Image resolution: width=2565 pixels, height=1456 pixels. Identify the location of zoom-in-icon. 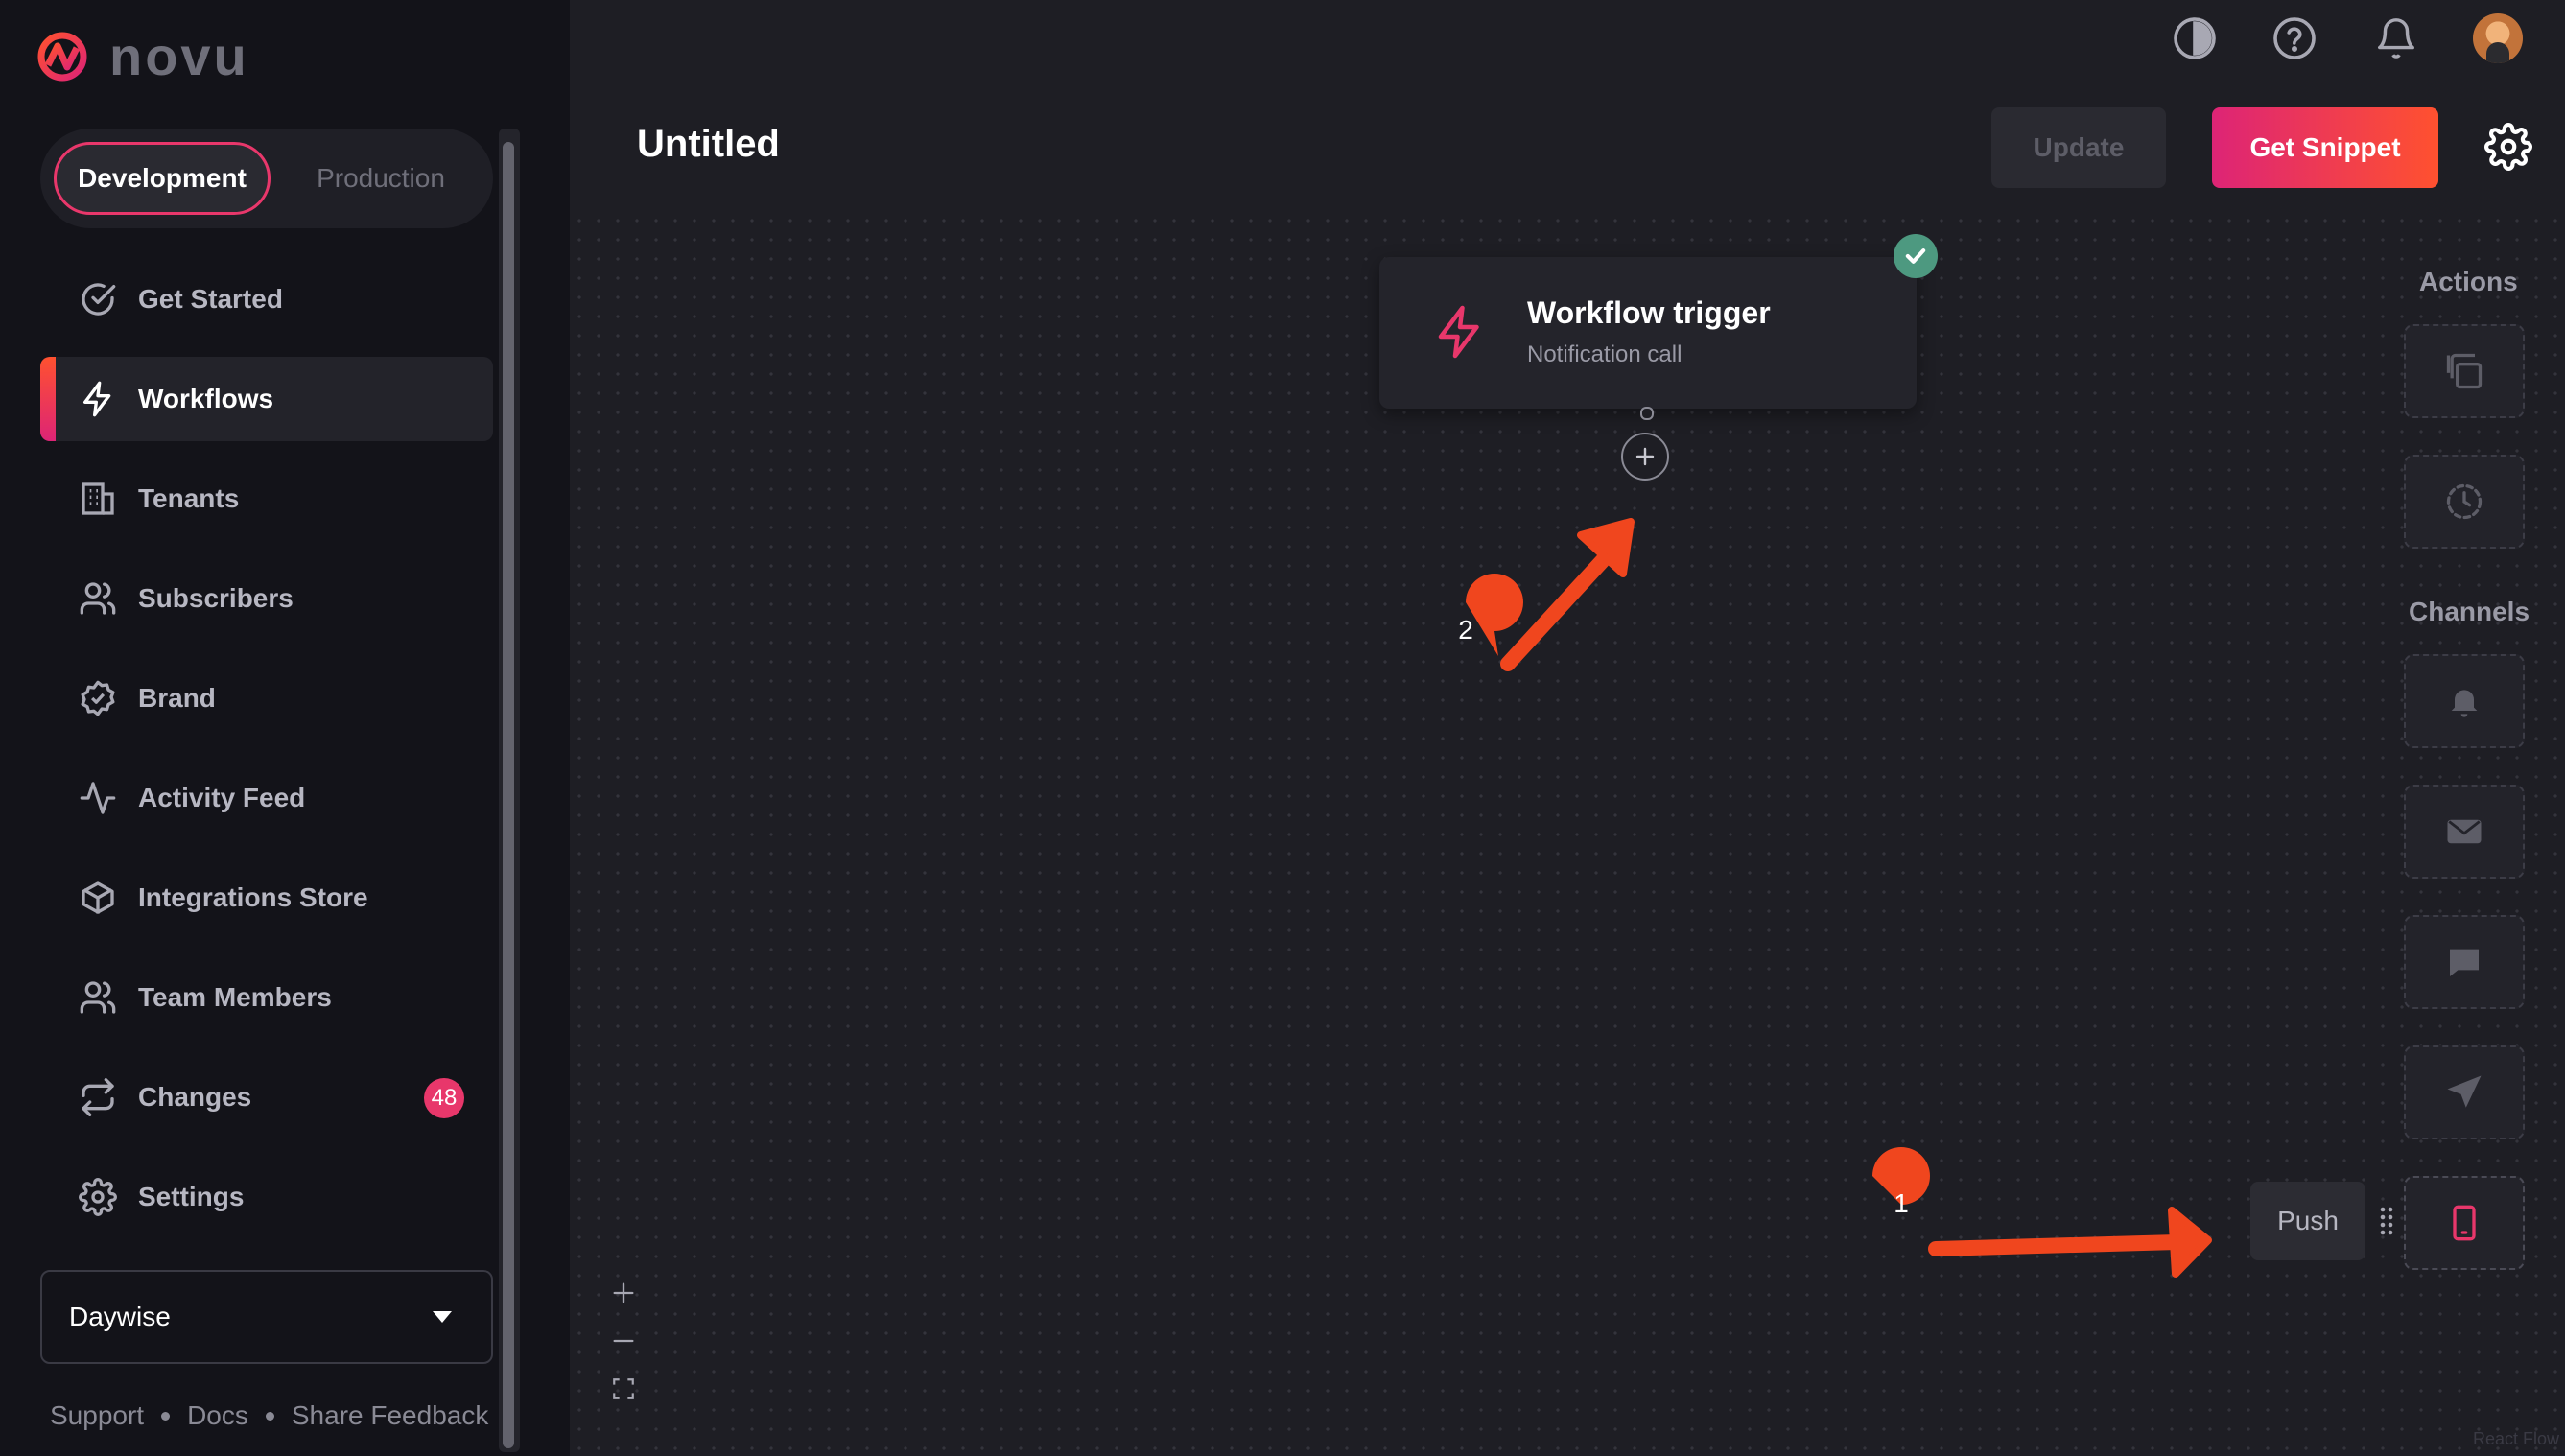
(623, 1293).